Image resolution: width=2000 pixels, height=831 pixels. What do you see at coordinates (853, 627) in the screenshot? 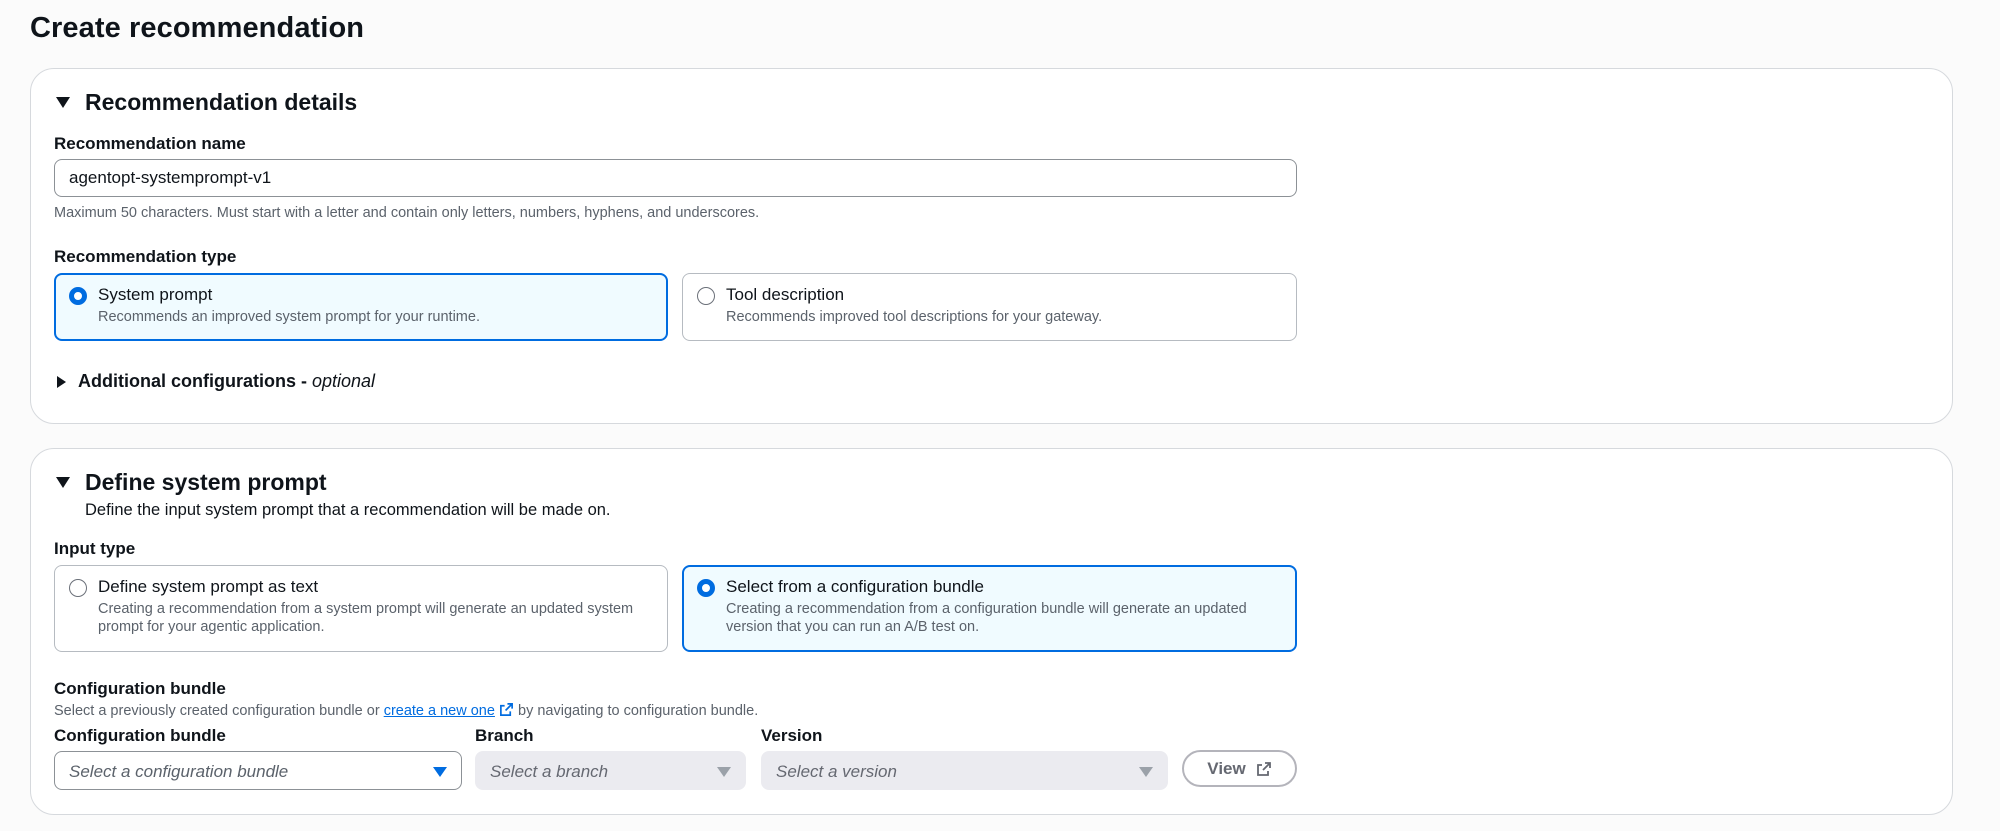
I see `tile-description-cont: version that you can run an A/B test on.` at bounding box center [853, 627].